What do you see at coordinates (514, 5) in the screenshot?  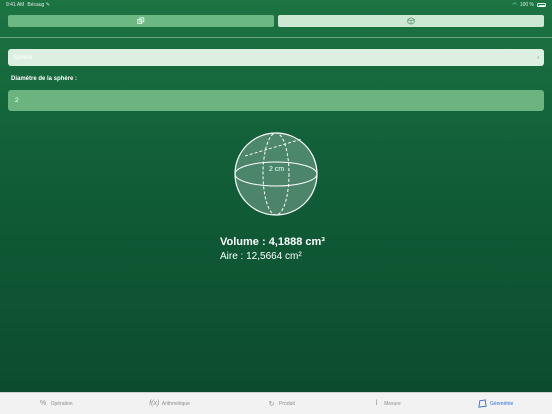 I see `wifi-icon: ◠` at bounding box center [514, 5].